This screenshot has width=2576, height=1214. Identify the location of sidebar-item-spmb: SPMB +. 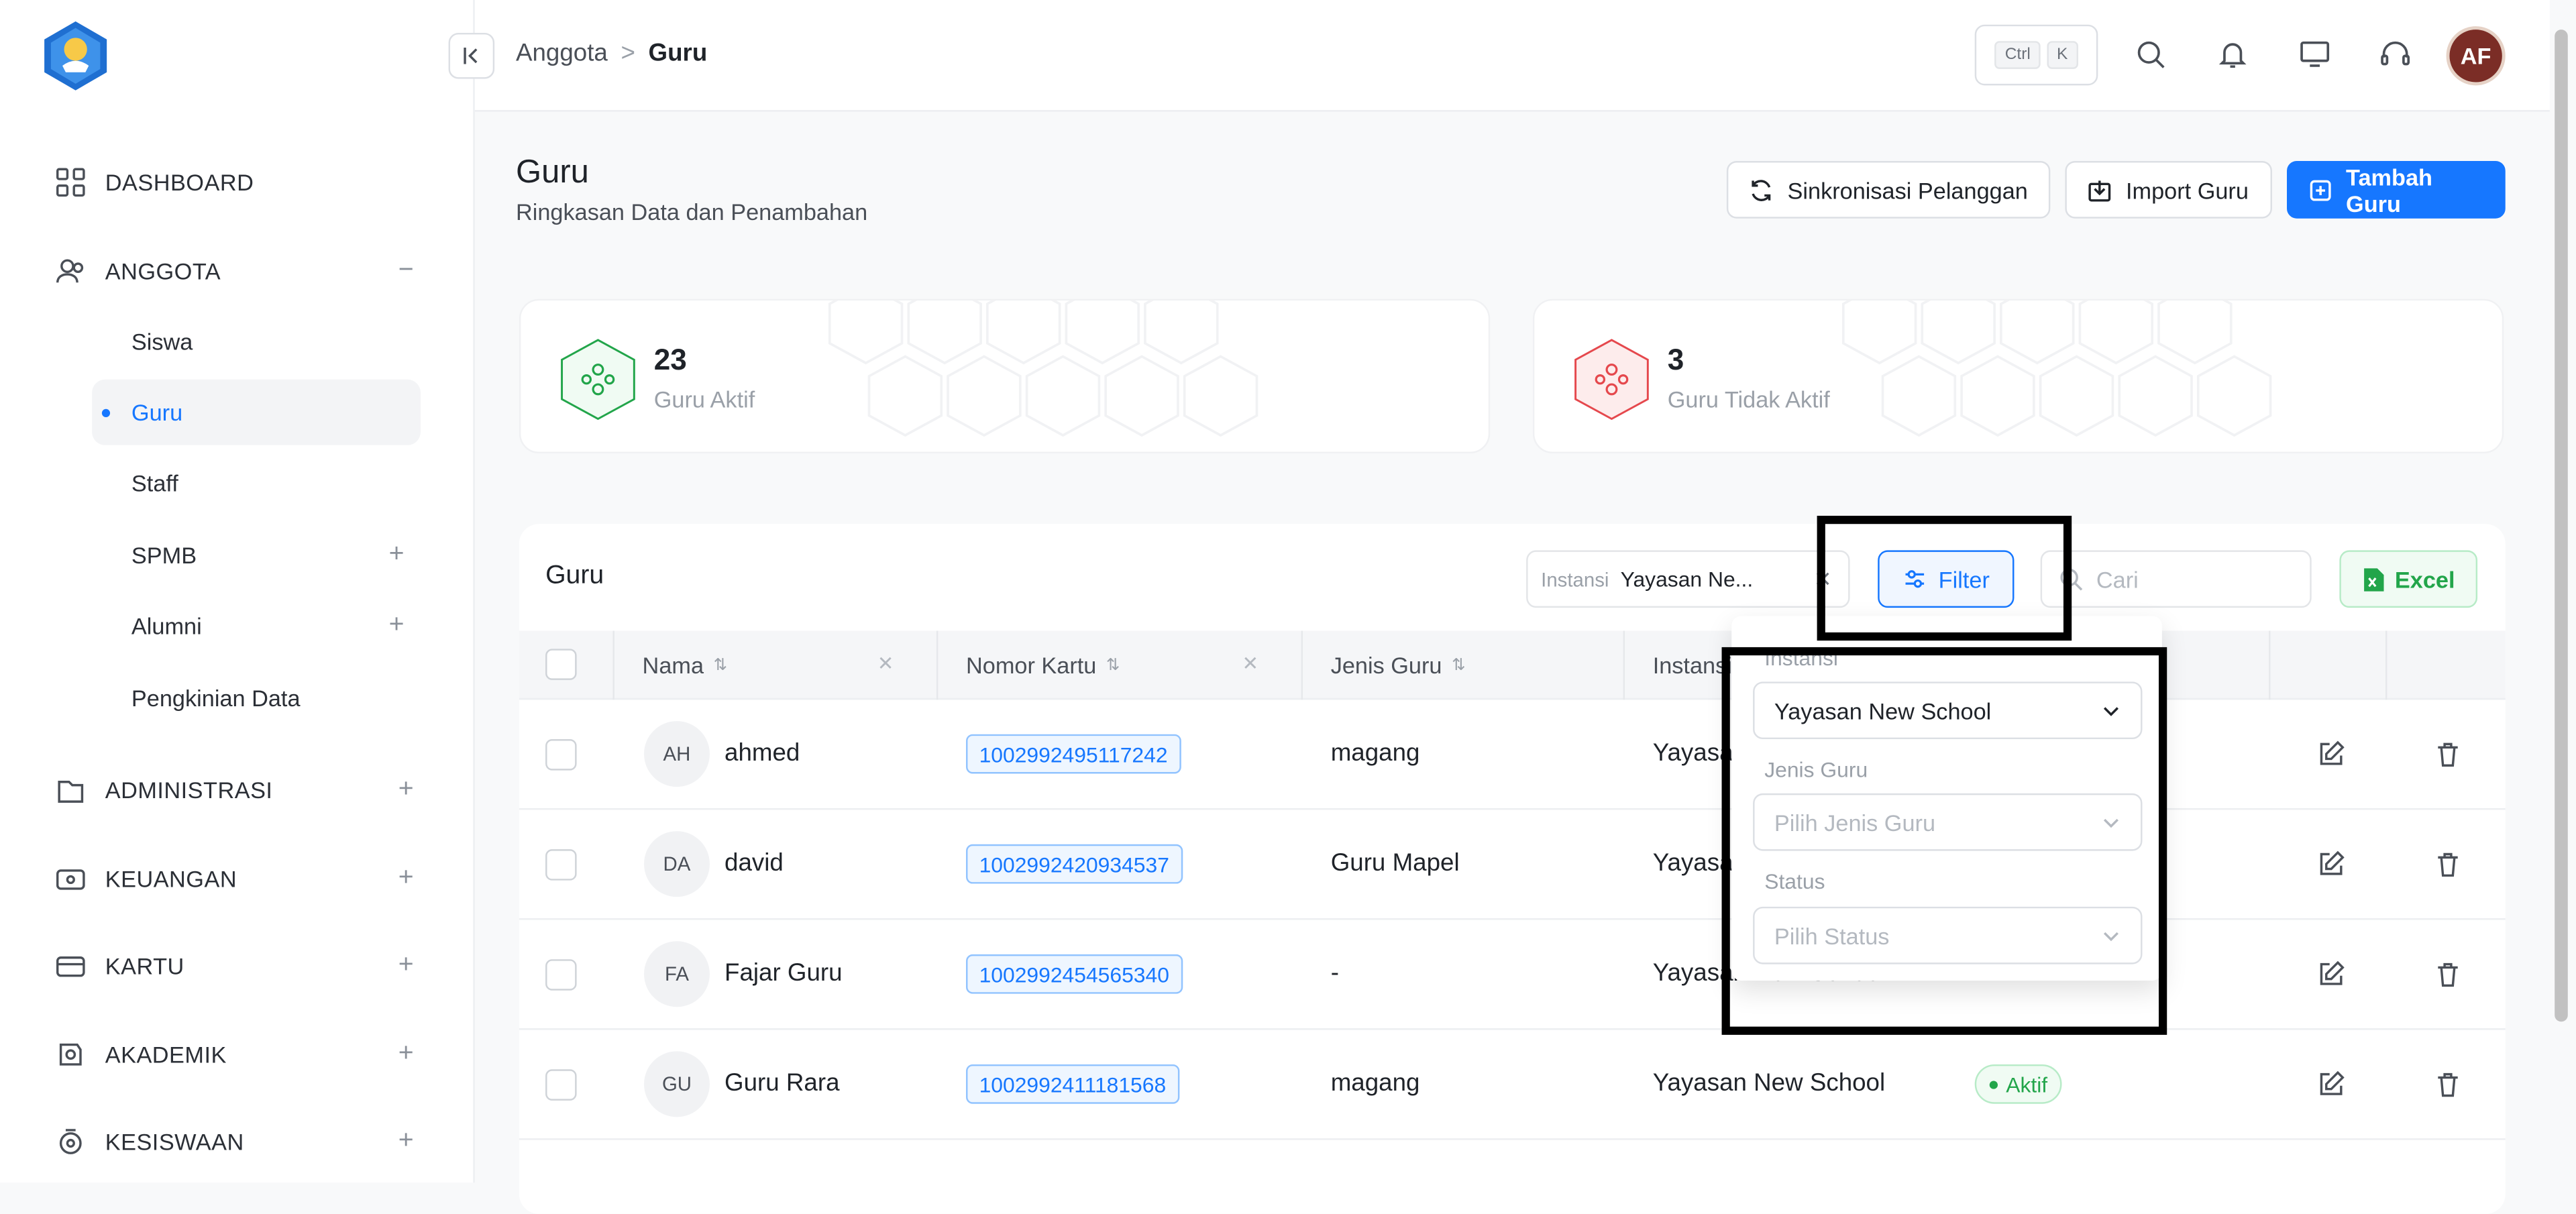
(256, 555).